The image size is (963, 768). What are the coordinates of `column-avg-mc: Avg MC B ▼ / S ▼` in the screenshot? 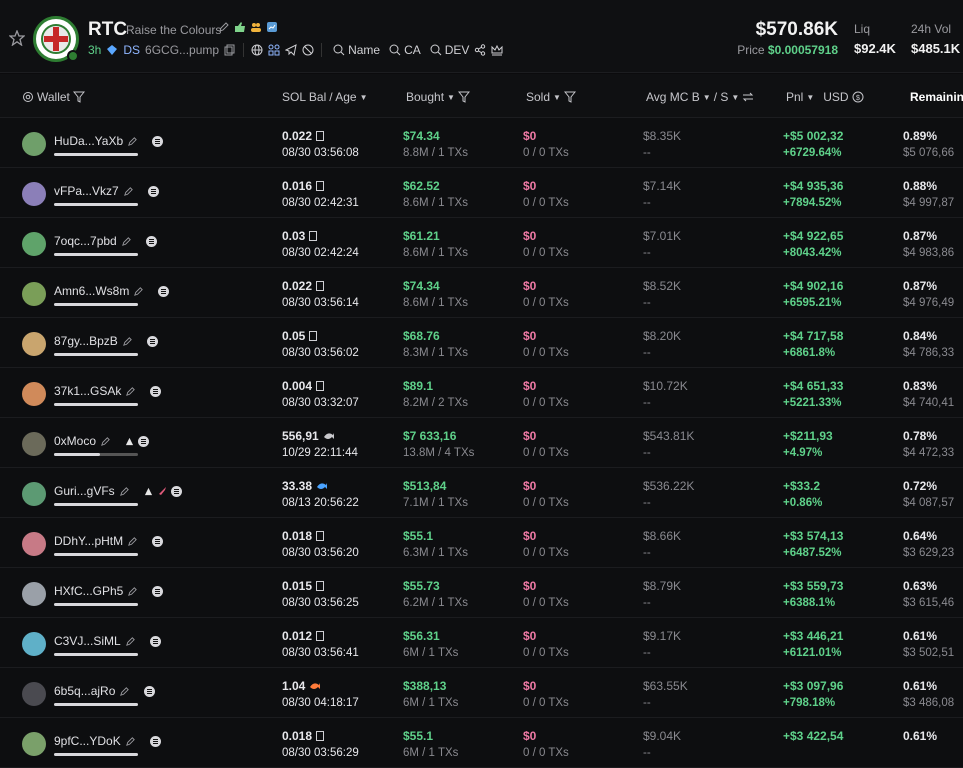 It's located at (700, 97).